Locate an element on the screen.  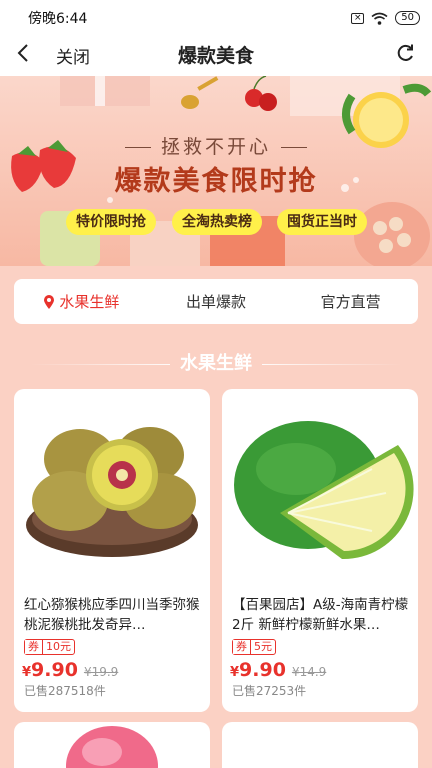
price-row: ¥9.90 ¥14.9 is located at coordinates (278, 670).